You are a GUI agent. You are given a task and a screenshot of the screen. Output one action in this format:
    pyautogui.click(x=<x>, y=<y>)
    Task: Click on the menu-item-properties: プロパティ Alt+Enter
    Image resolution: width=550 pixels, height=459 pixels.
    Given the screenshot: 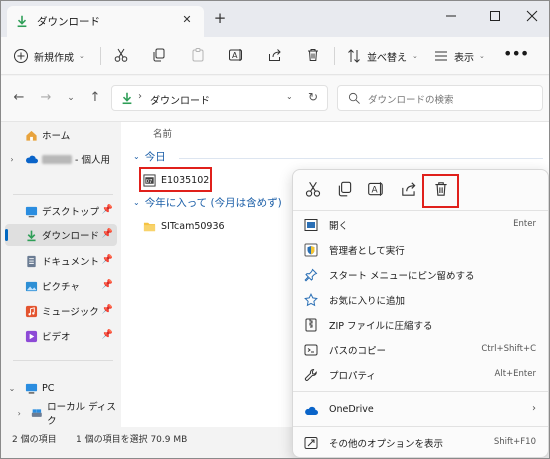 What is the action you would take?
    pyautogui.click(x=420, y=375)
    